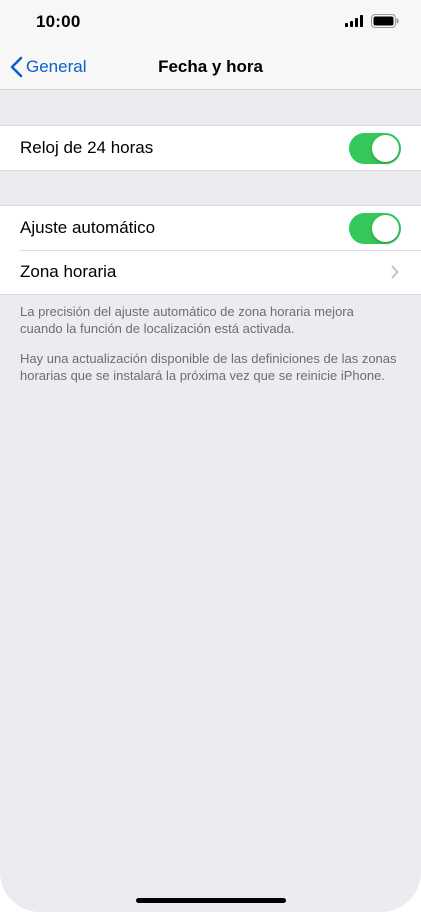 The height and width of the screenshot is (912, 421). What do you see at coordinates (58, 21) in the screenshot?
I see `status-time: 10:00` at bounding box center [58, 21].